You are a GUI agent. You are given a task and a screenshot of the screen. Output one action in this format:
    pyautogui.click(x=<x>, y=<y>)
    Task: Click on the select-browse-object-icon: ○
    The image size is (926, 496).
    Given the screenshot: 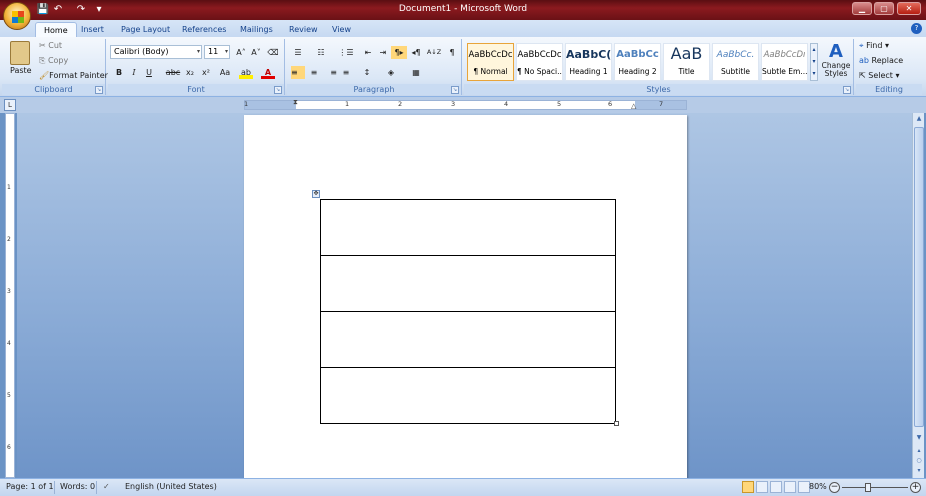 What is the action you would take?
    pyautogui.click(x=919, y=461)
    